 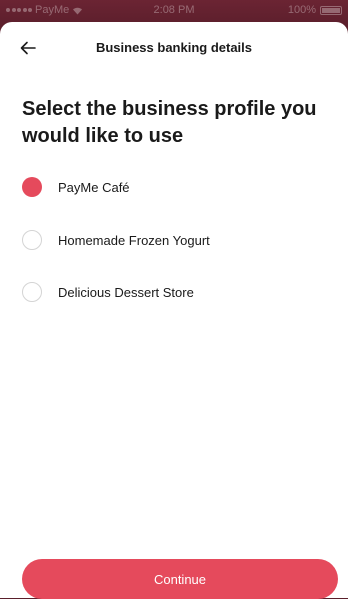 I want to click on status-right: 100%, so click(x=315, y=10).